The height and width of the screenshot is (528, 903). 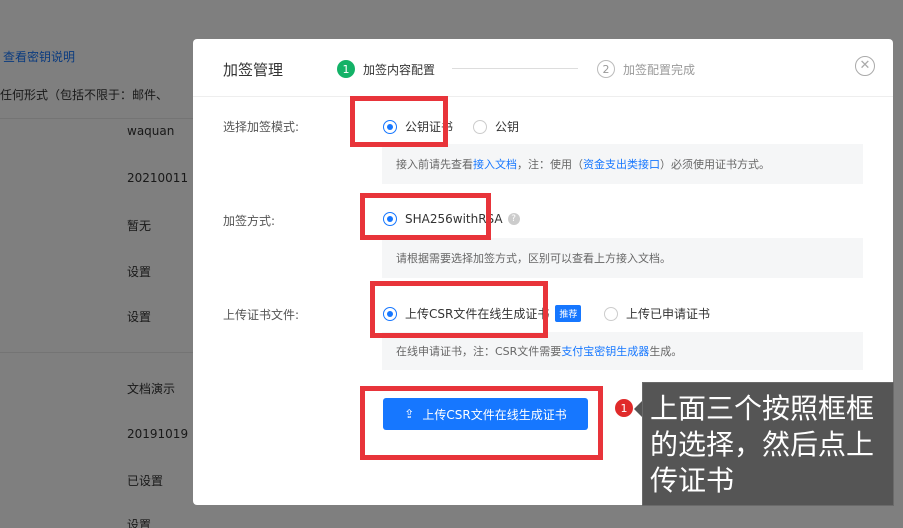 What do you see at coordinates (434, 164) in the screenshot?
I see `note-text: 接入前请先查看` at bounding box center [434, 164].